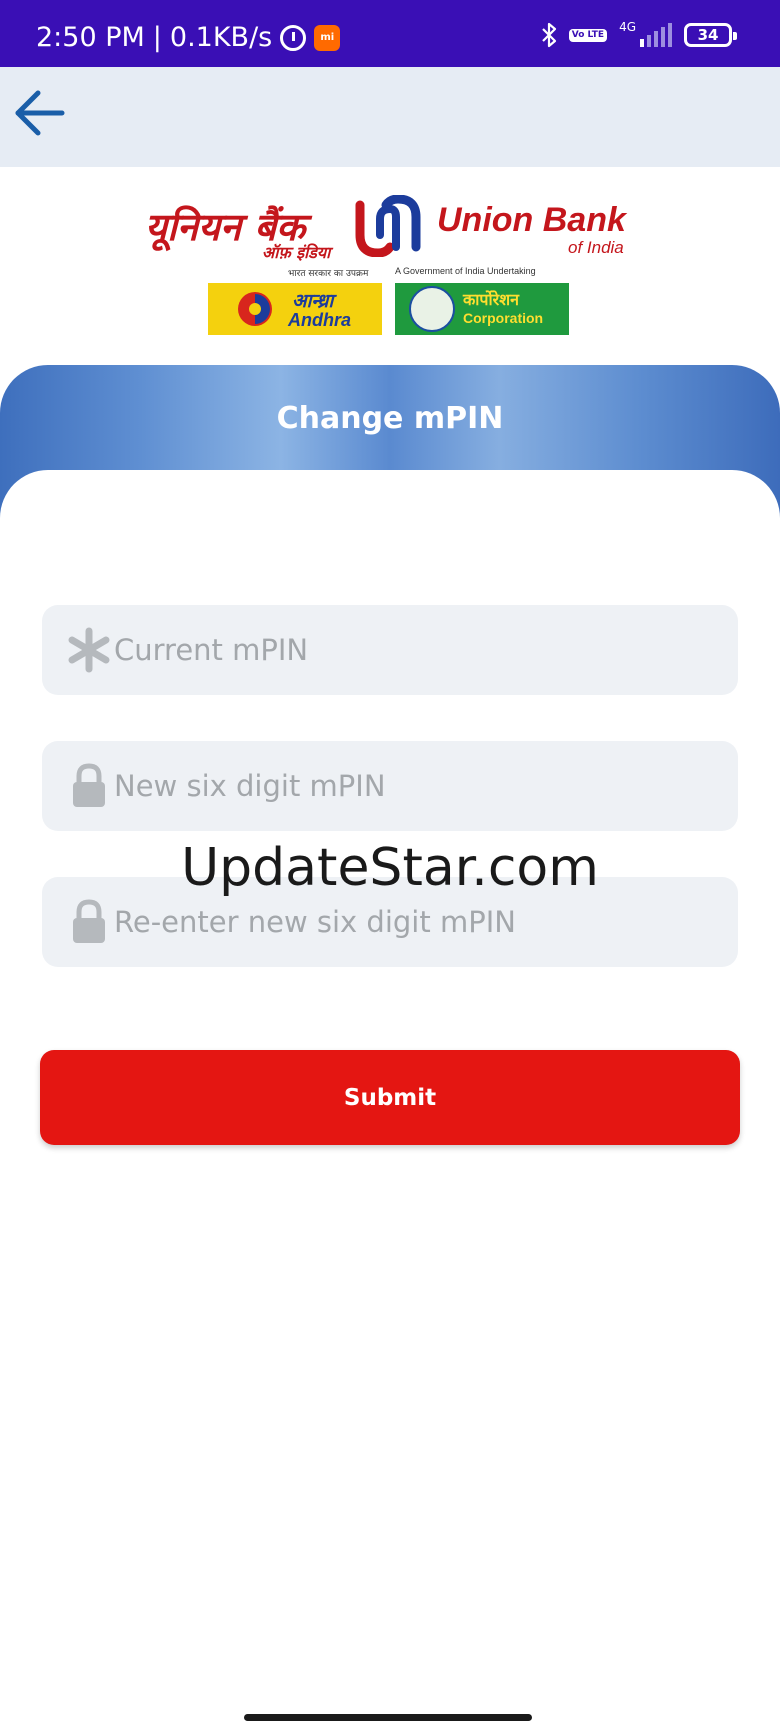  What do you see at coordinates (588, 35) in the screenshot?
I see `volte-icon: Vo LTE` at bounding box center [588, 35].